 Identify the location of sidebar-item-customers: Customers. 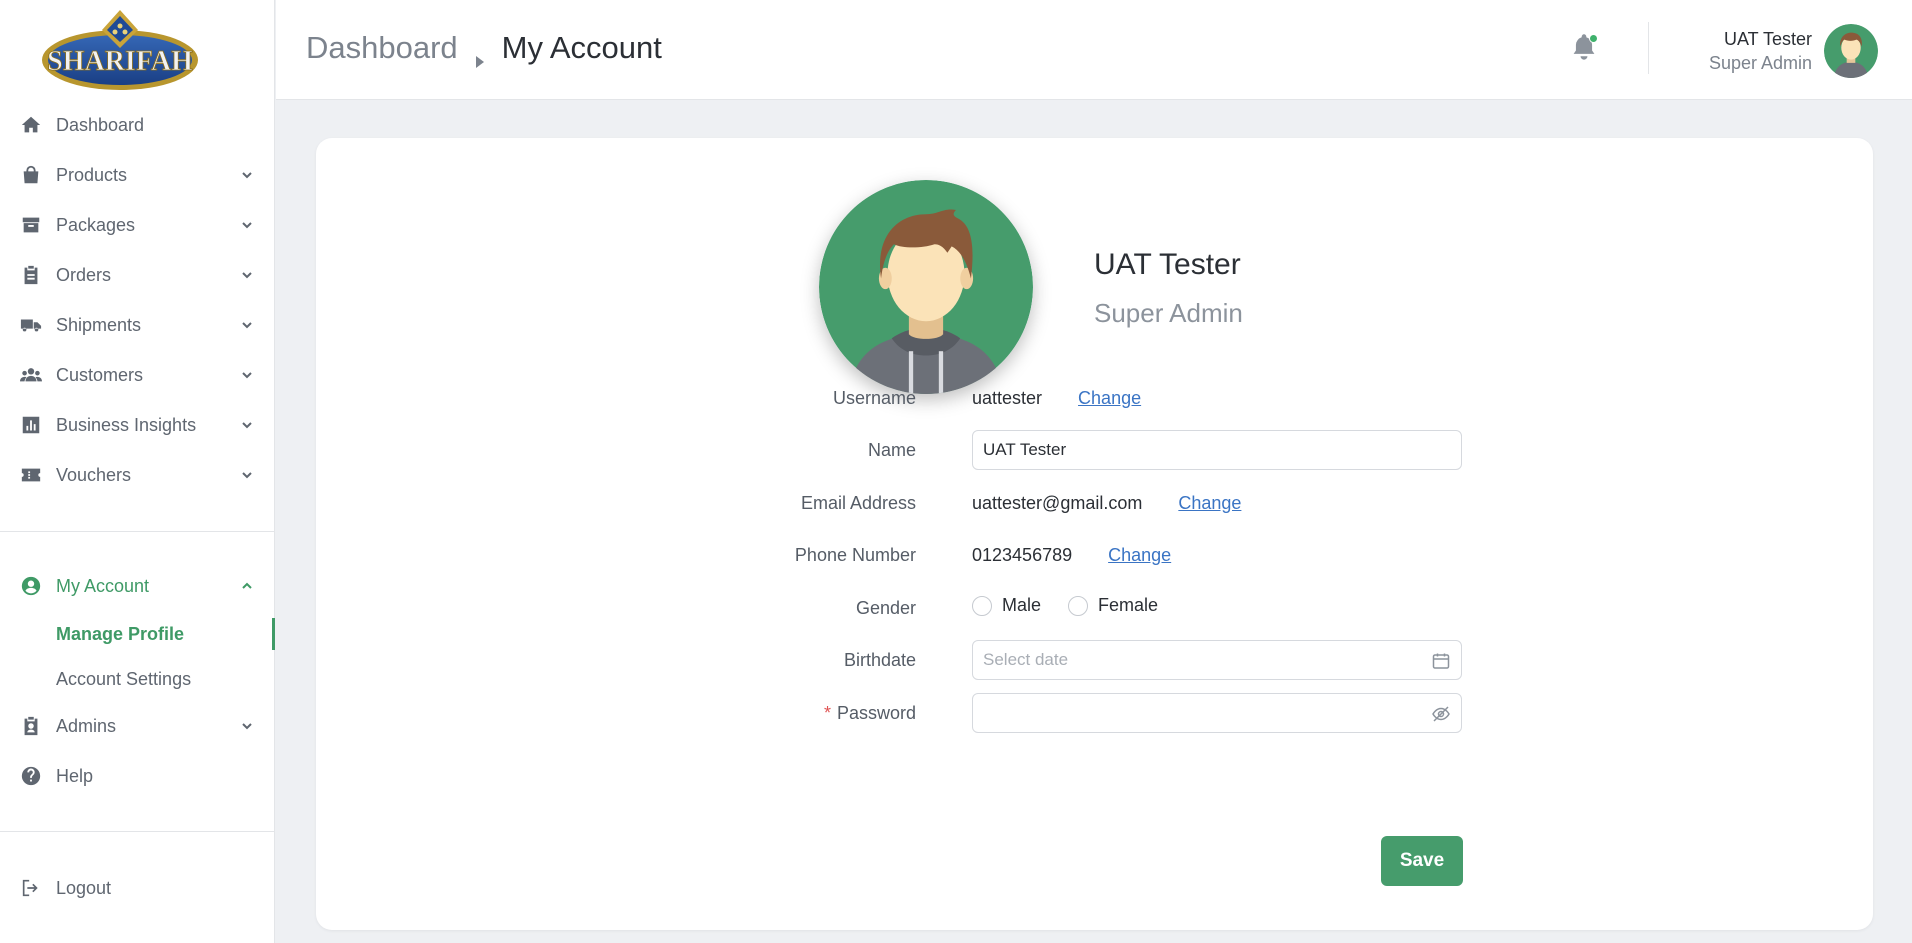
(137, 375).